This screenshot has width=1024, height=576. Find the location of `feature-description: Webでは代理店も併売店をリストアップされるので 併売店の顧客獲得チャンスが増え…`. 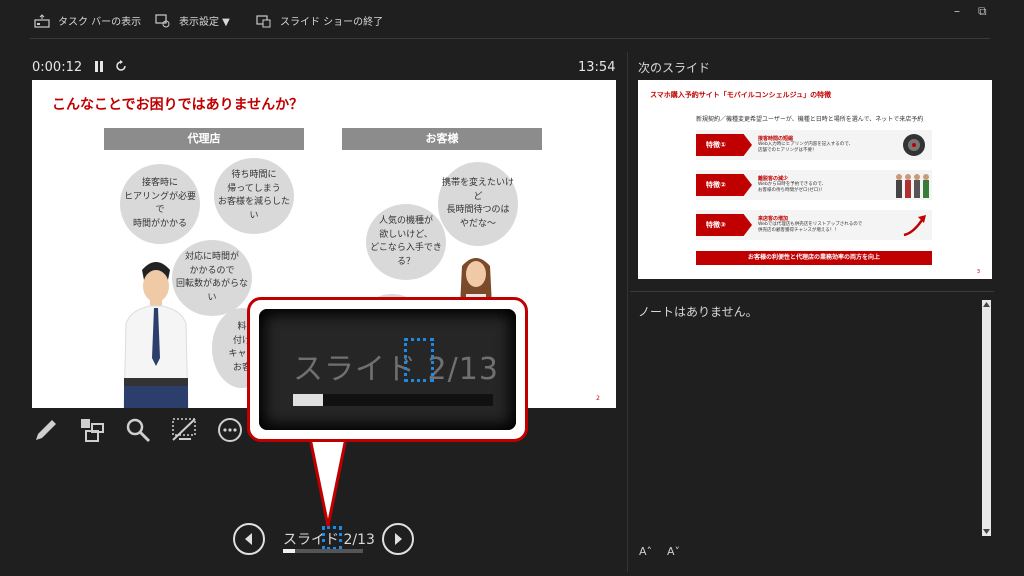

feature-description: Webでは代理店も併売店をリストアップされるので 併売店の顧客獲得チャンスが増え… is located at coordinates (810, 228).